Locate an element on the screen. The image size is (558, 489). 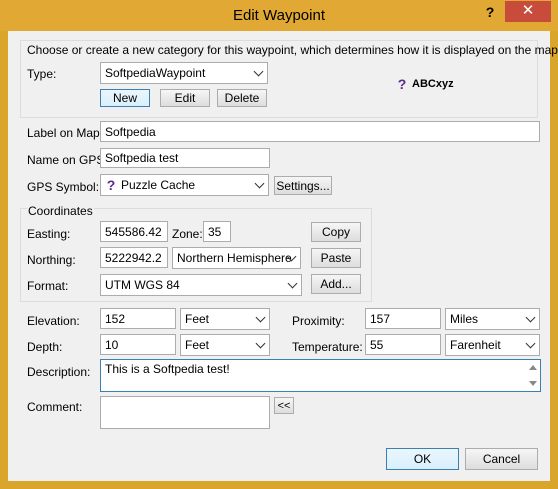
comment-textarea is located at coordinates (185, 412).